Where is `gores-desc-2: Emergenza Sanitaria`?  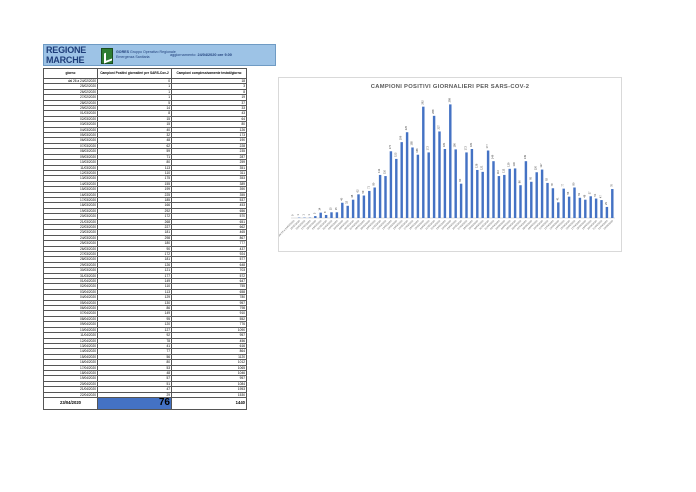
gores-desc-2: Emergenza Sanitaria is located at coordinates (133, 56).